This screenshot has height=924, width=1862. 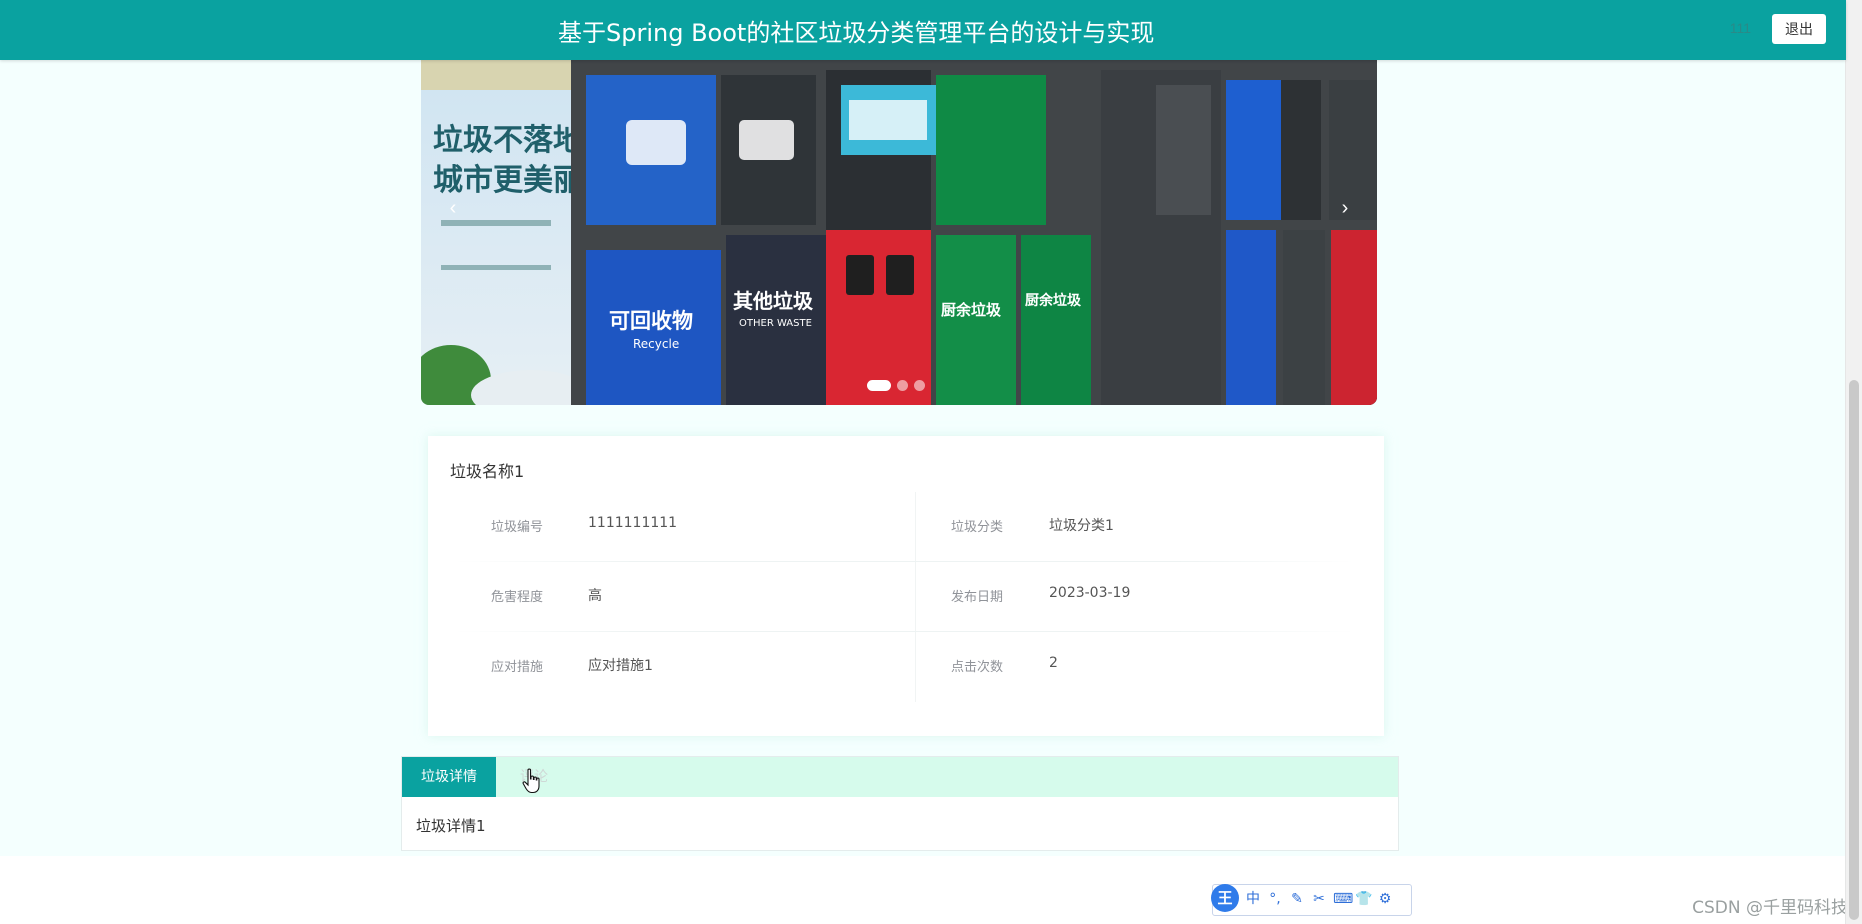 I want to click on ime-buttons: 中 °, ✎ ✂ ⌨ 👕 ⚙, so click(x=1319, y=899).